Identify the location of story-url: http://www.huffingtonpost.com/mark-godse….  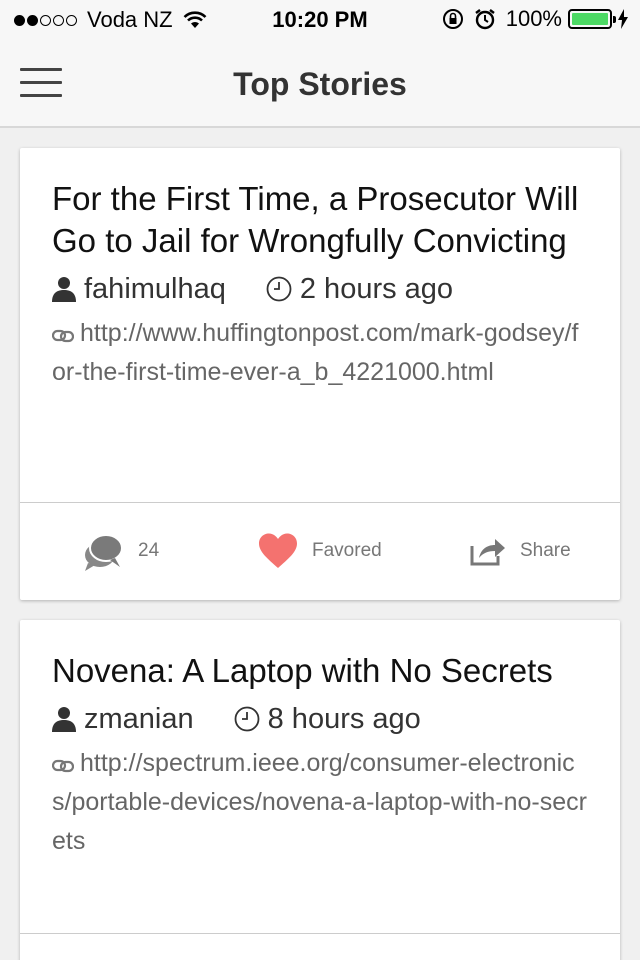
(319, 353).